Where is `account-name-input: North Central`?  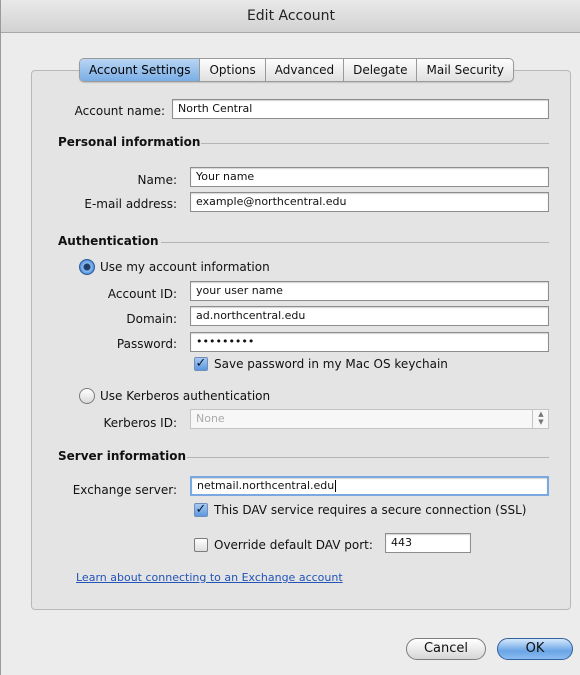 account-name-input: North Central is located at coordinates (360, 109).